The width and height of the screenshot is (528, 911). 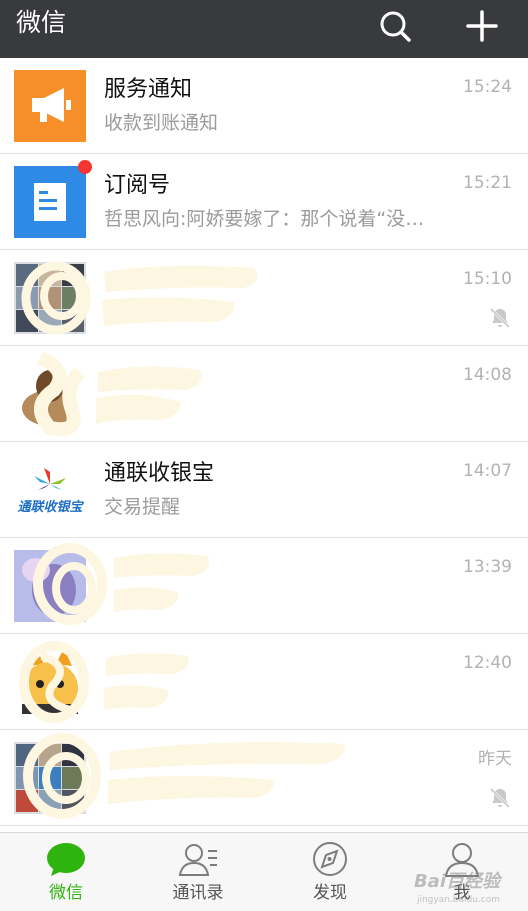 What do you see at coordinates (456, 881) in the screenshot?
I see `watermark-logo: Bai百经验` at bounding box center [456, 881].